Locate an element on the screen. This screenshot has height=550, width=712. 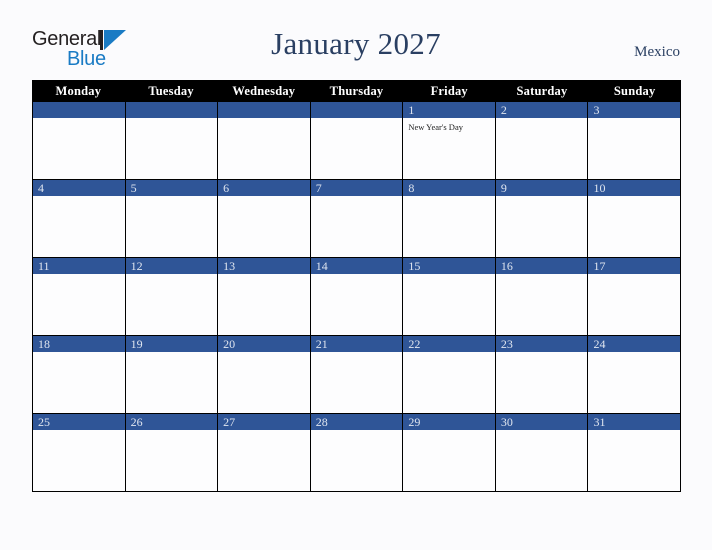
page-header: General Blue January 2027 Mexico is located at coordinates (356, 40).